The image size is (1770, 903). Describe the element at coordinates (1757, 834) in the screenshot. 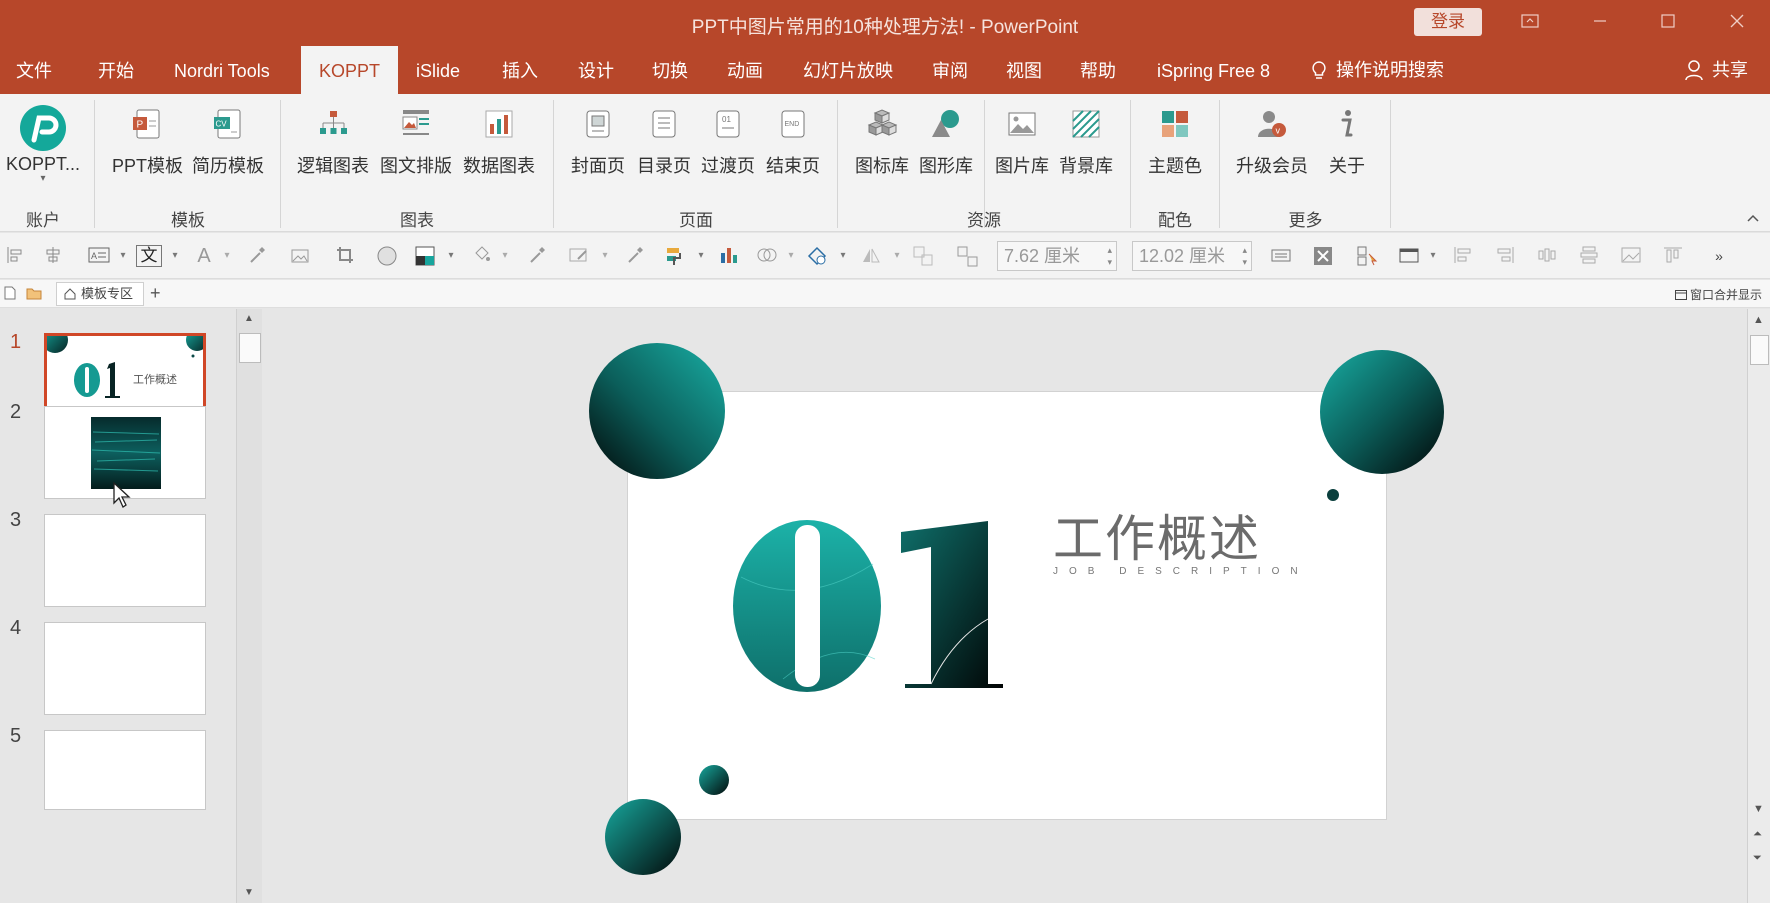

I see `previous-slide-icon: ⏶` at that location.